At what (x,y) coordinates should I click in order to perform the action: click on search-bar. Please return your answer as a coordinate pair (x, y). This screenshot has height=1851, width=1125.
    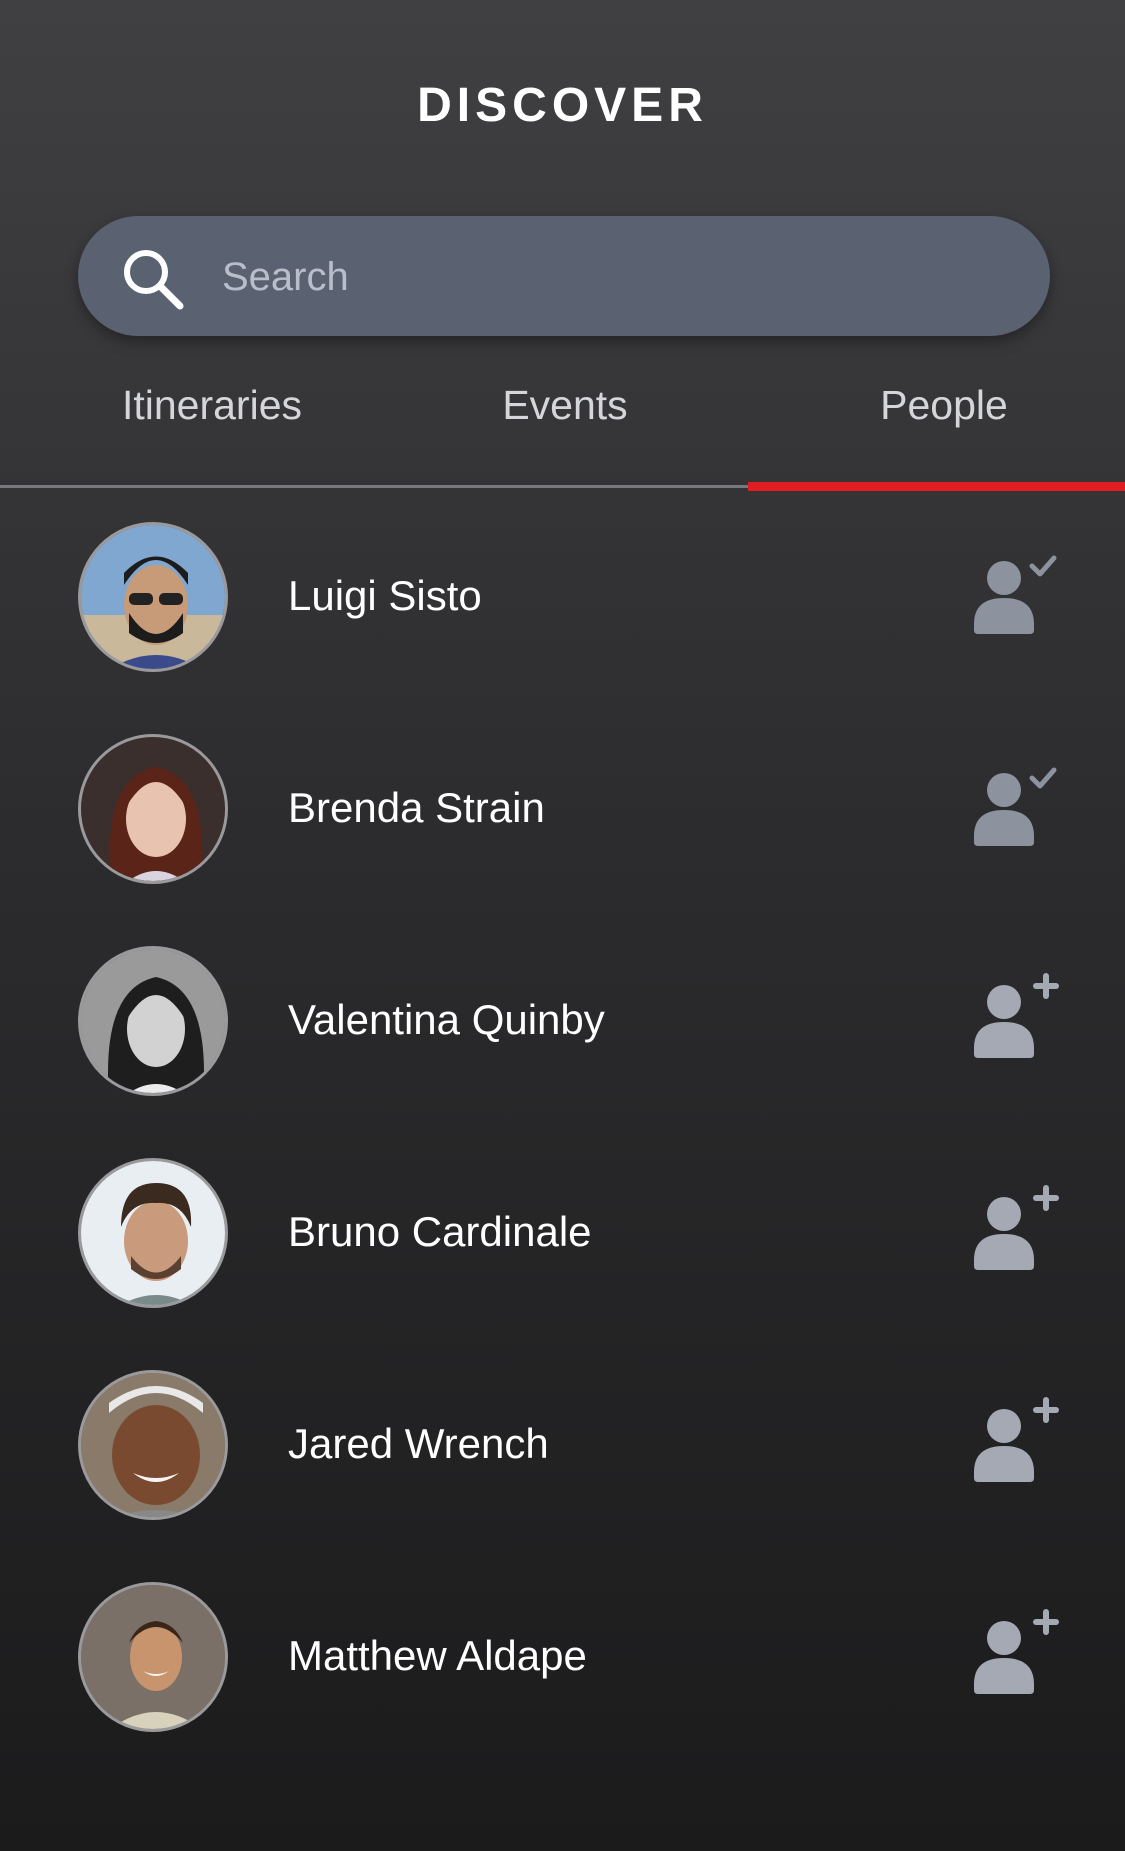
    Looking at the image, I should click on (564, 276).